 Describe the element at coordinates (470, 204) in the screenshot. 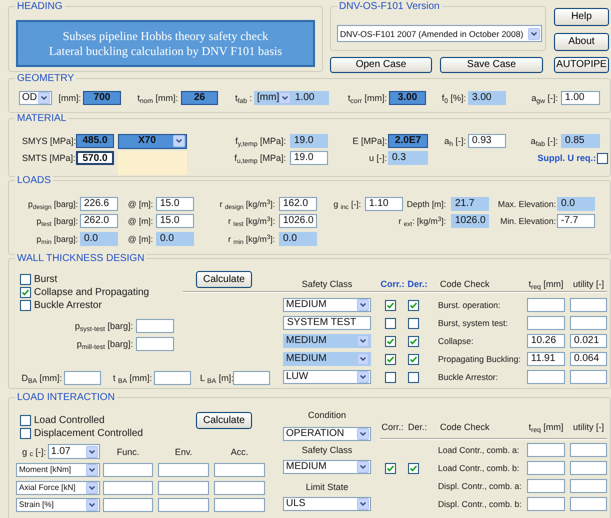

I see `input-field: 21.7` at that location.